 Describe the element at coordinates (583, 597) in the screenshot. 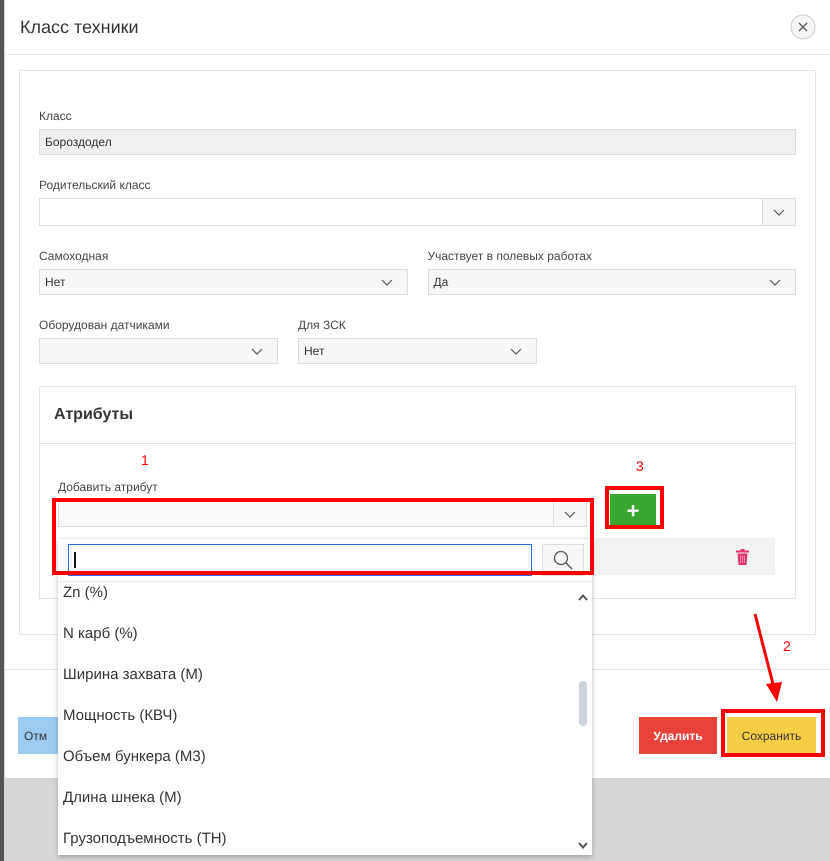

I see `chevron-up-icon` at that location.